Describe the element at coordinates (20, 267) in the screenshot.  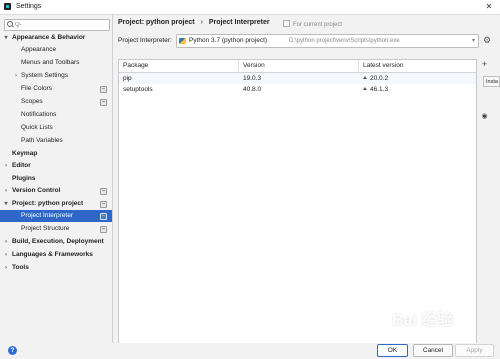
I see `sidebar-item-label: Tools` at that location.